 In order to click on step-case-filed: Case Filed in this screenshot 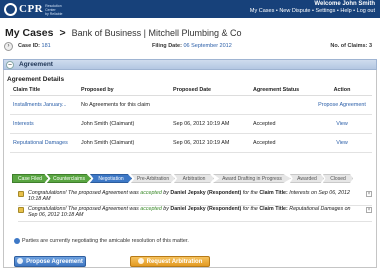, I will do `click(30, 178)`.